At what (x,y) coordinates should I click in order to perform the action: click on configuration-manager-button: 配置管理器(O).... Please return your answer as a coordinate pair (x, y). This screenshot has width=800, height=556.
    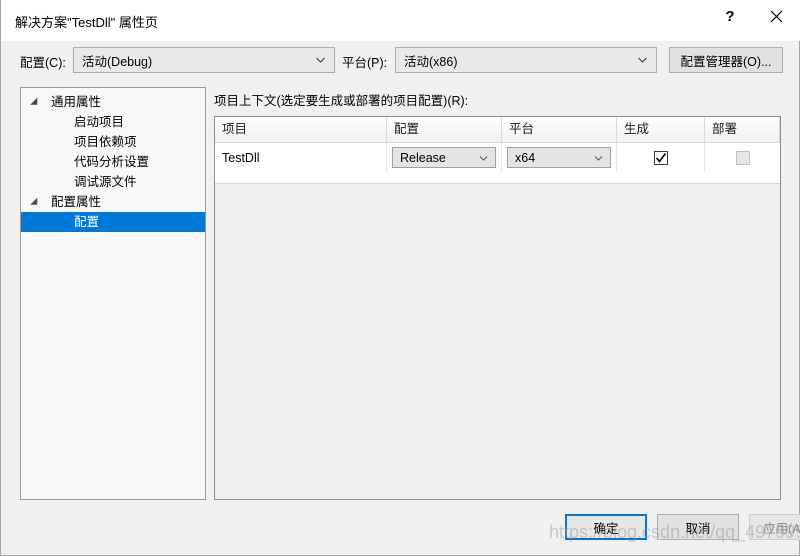
    Looking at the image, I should click on (726, 60).